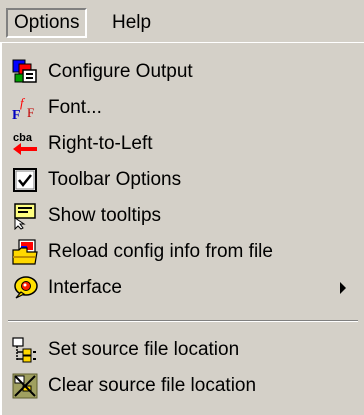 Image resolution: width=364 pixels, height=415 pixels. What do you see at coordinates (183, 180) in the screenshot?
I see `menu-item-toolbar-options: Toolbar Options` at bounding box center [183, 180].